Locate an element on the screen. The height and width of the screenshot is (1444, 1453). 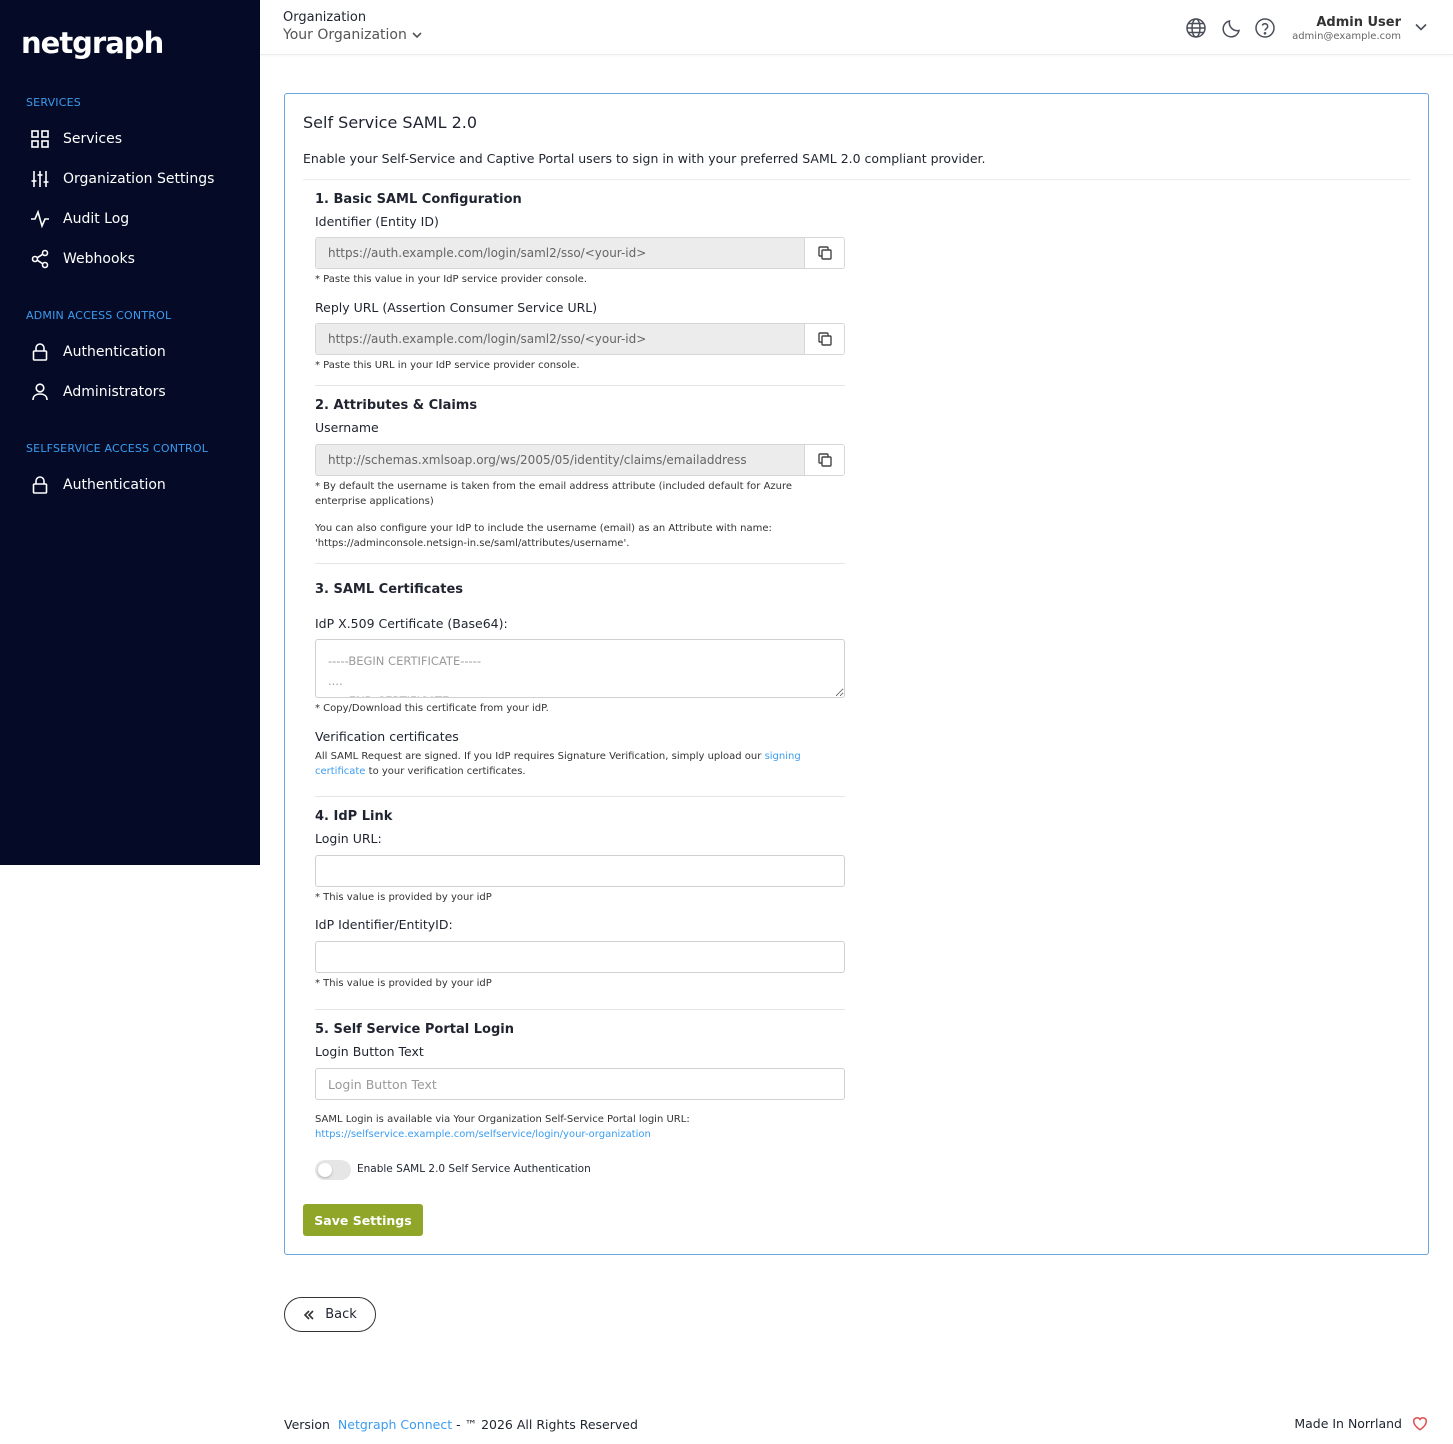
back-button: Back is located at coordinates (330, 1314).